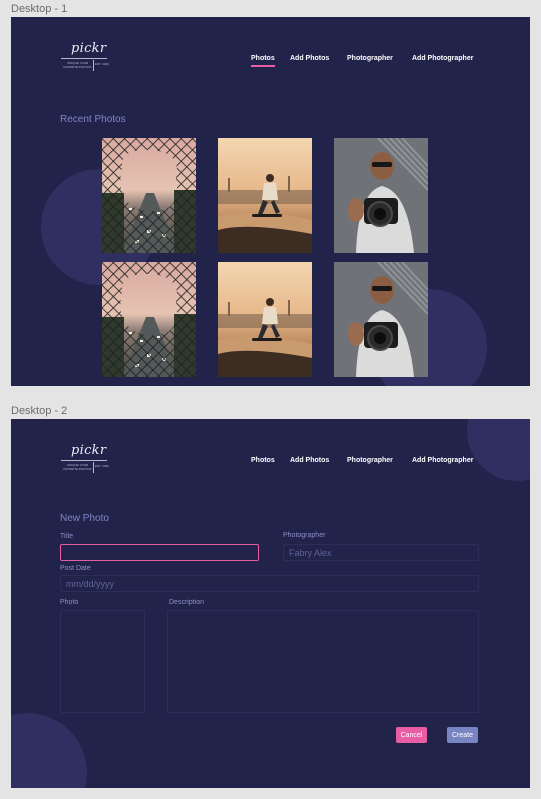  What do you see at coordinates (93, 119) in the screenshot?
I see `section-title-recent-photos: Recent Photos` at bounding box center [93, 119].